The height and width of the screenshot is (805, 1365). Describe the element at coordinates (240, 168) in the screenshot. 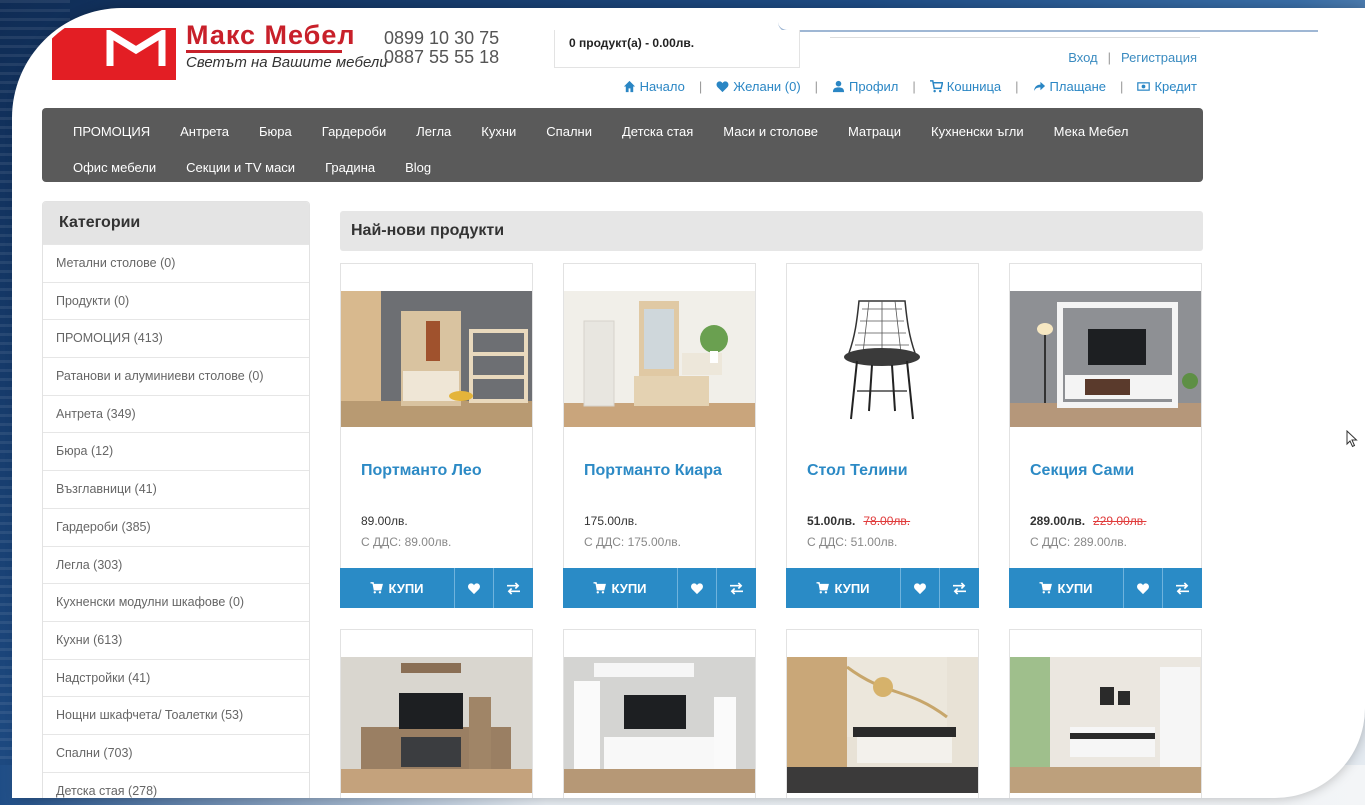

I see `nav-item-tv-units: Секции и TV маси` at that location.